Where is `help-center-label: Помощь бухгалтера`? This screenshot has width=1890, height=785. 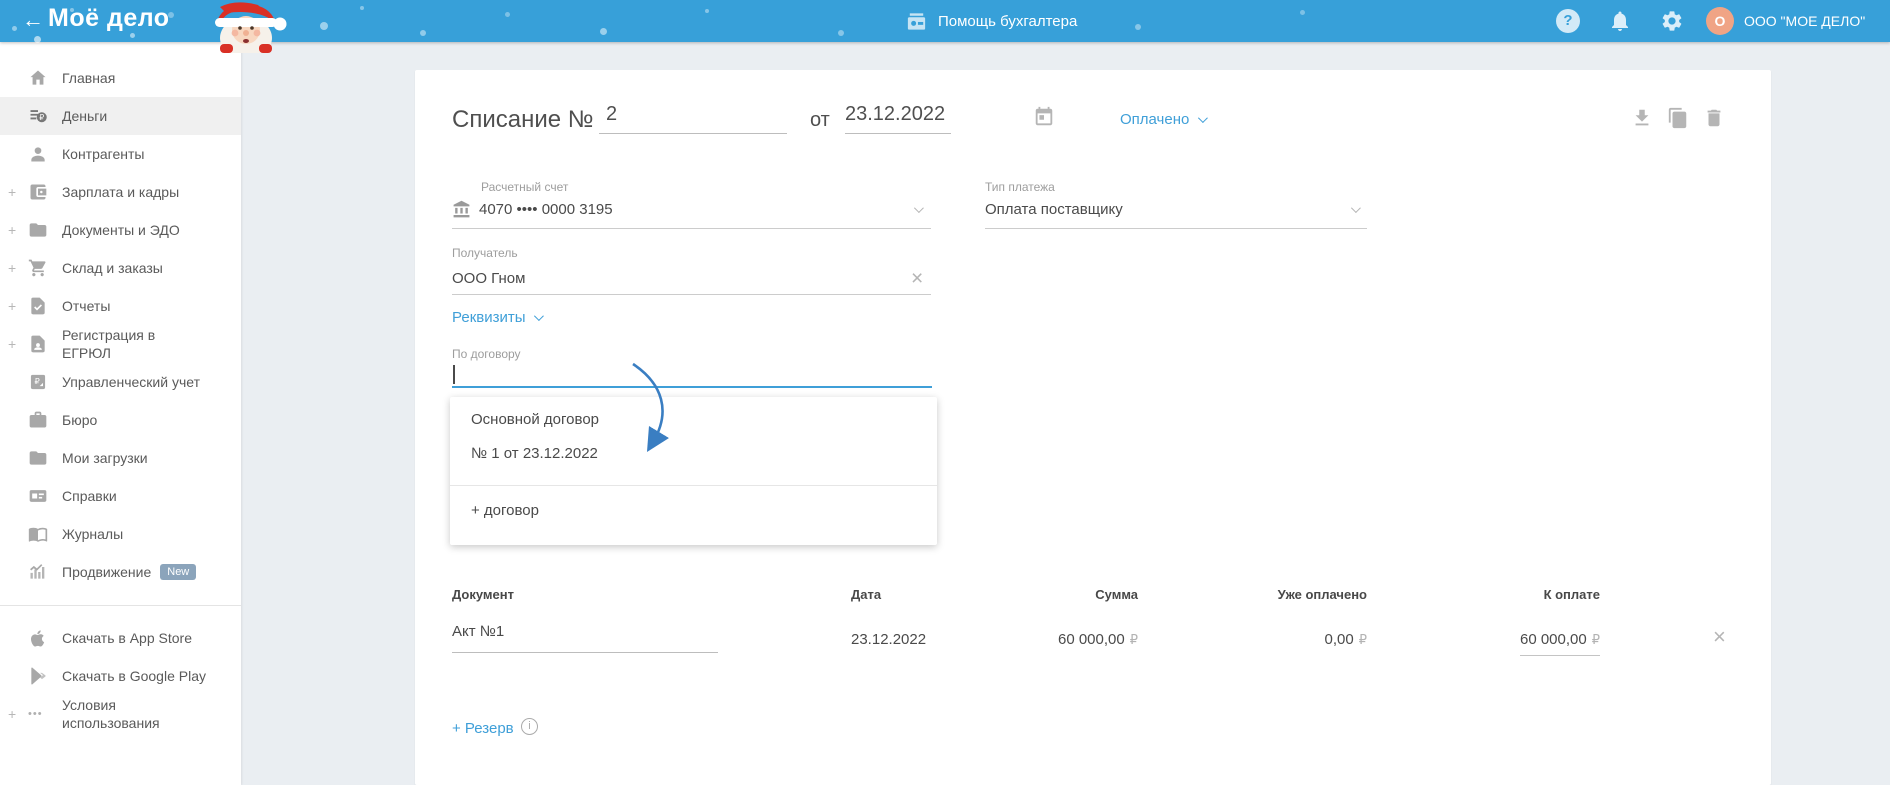 help-center-label: Помощь бухгалтера is located at coordinates (1008, 21).